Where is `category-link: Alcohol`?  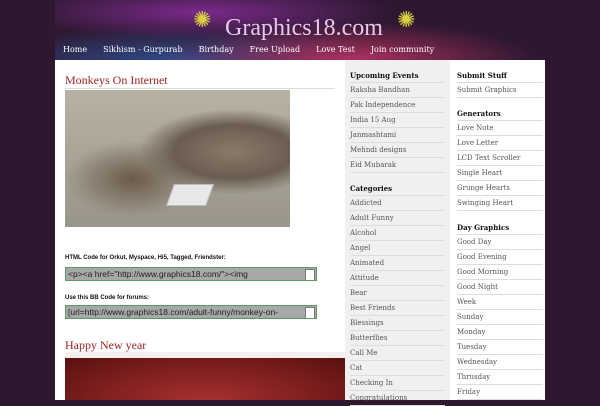
category-link: Alcohol is located at coordinates (397, 233).